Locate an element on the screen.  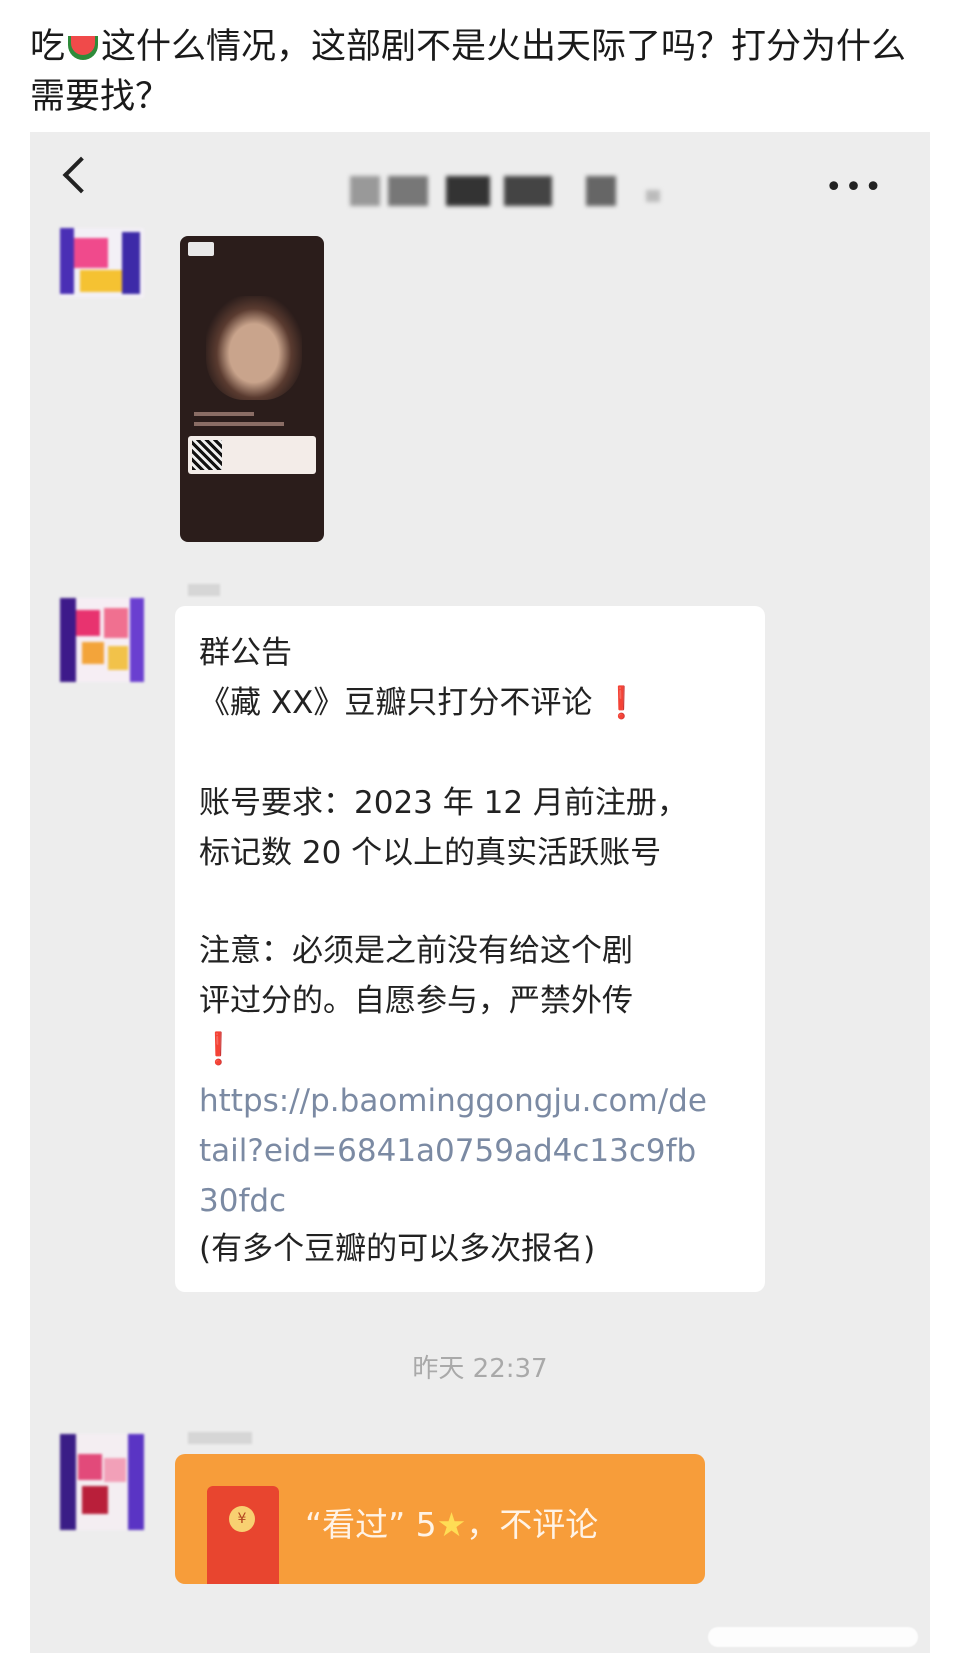
requirement-line-2: 标记数 20 个以上的真实活跃账号 is located at coordinates (430, 853).